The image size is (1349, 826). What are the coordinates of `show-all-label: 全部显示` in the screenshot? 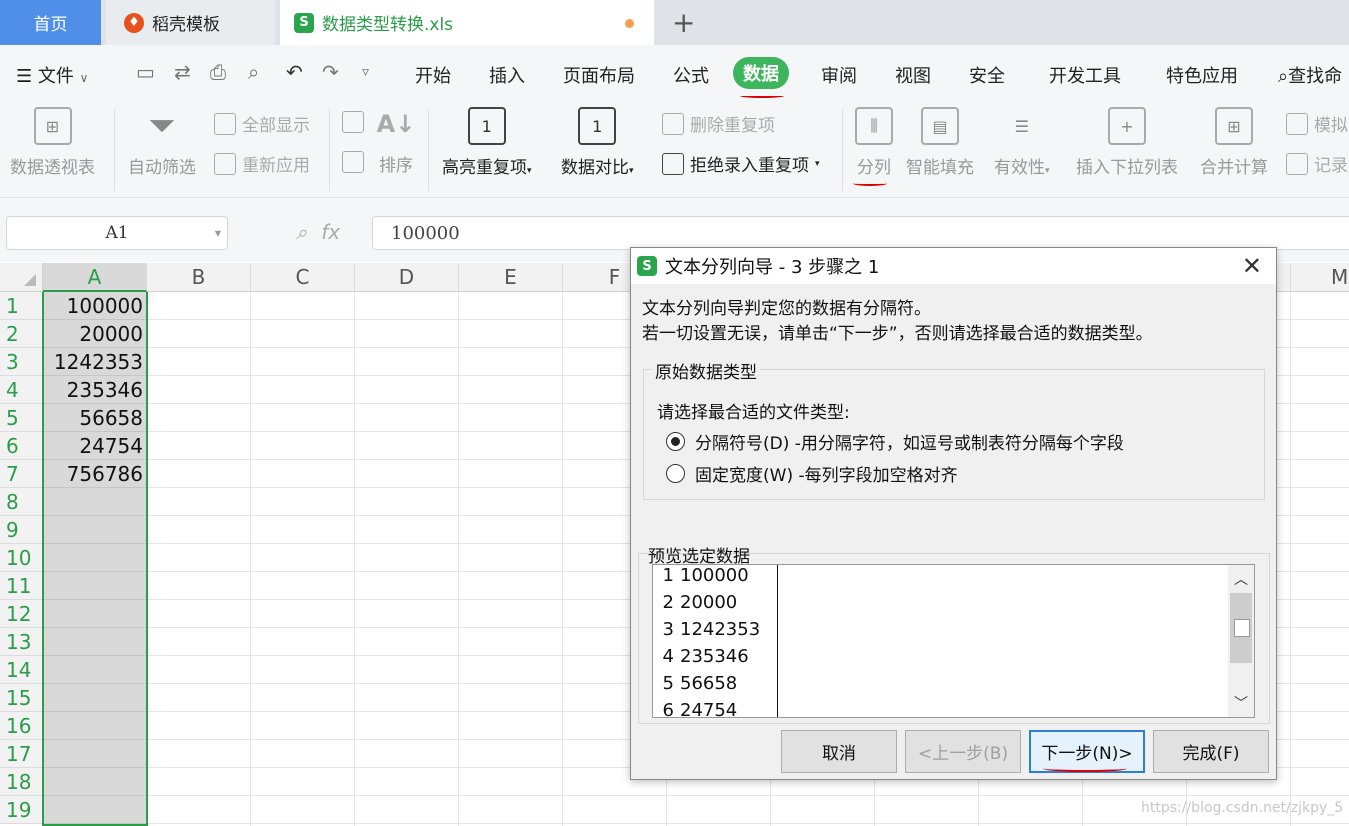 It's located at (276, 126).